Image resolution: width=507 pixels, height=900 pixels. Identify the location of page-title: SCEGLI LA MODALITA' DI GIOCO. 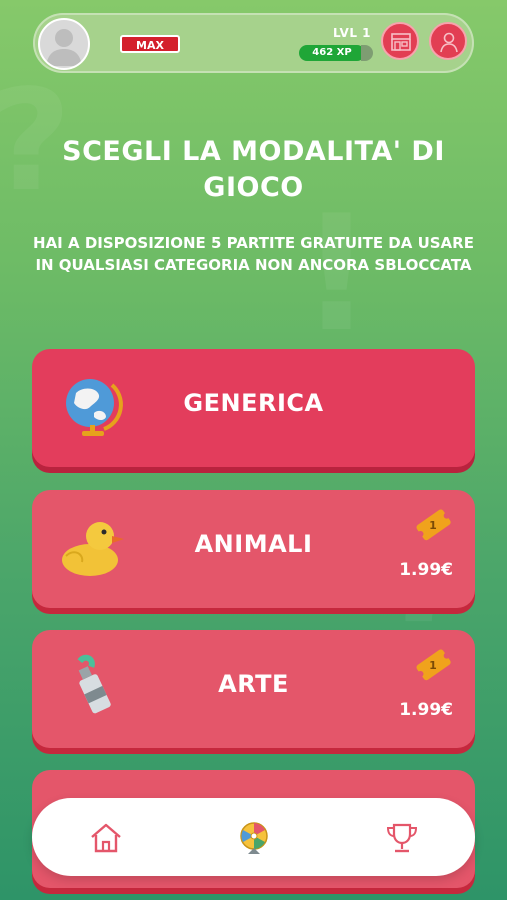
(253, 169).